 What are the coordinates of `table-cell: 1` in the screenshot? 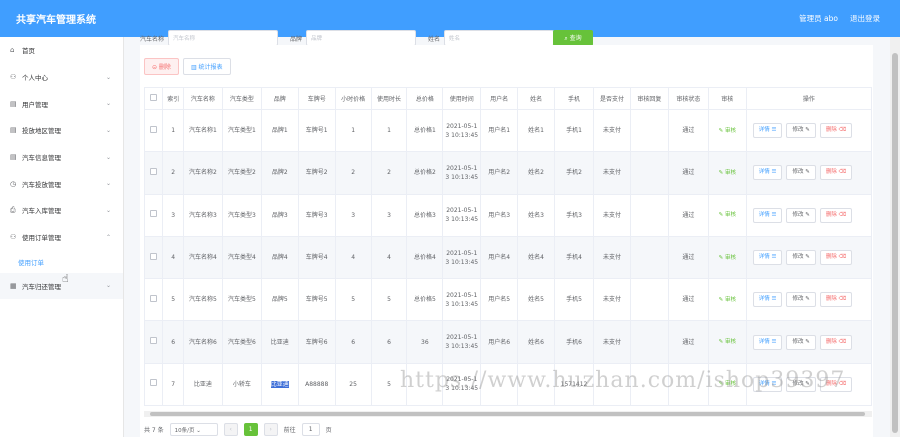 It's located at (353, 130).